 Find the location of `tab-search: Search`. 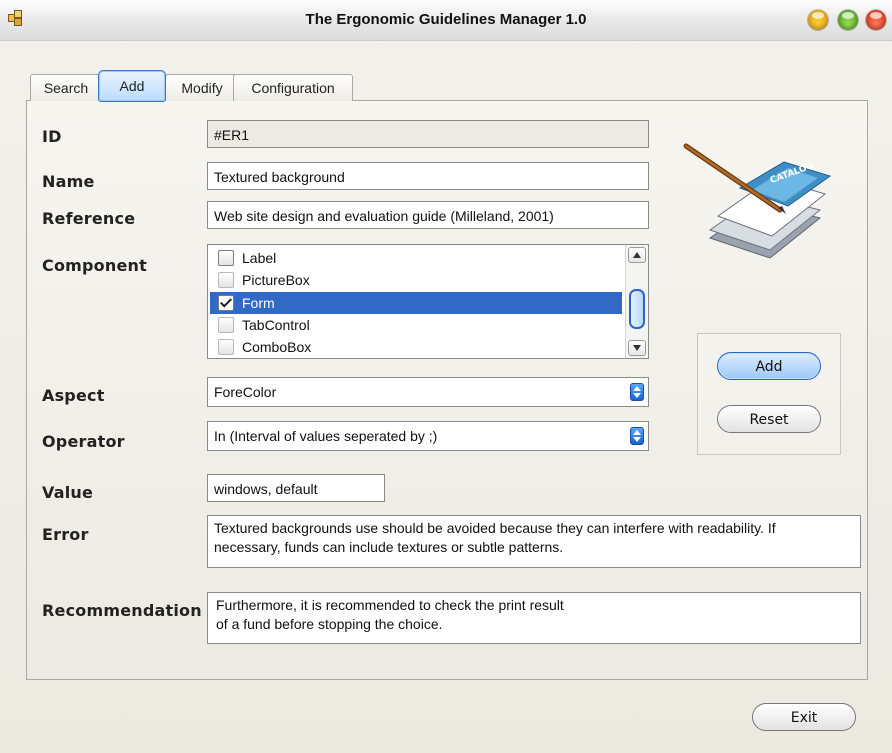

tab-search: Search is located at coordinates (66, 87).